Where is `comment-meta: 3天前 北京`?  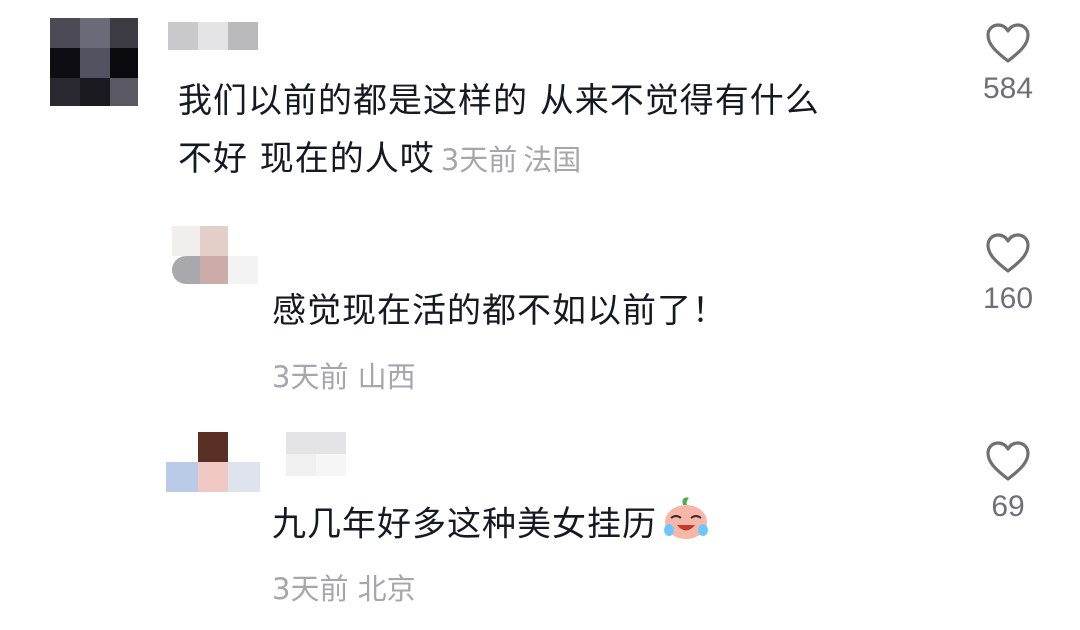
comment-meta: 3天前 北京 is located at coordinates (344, 587).